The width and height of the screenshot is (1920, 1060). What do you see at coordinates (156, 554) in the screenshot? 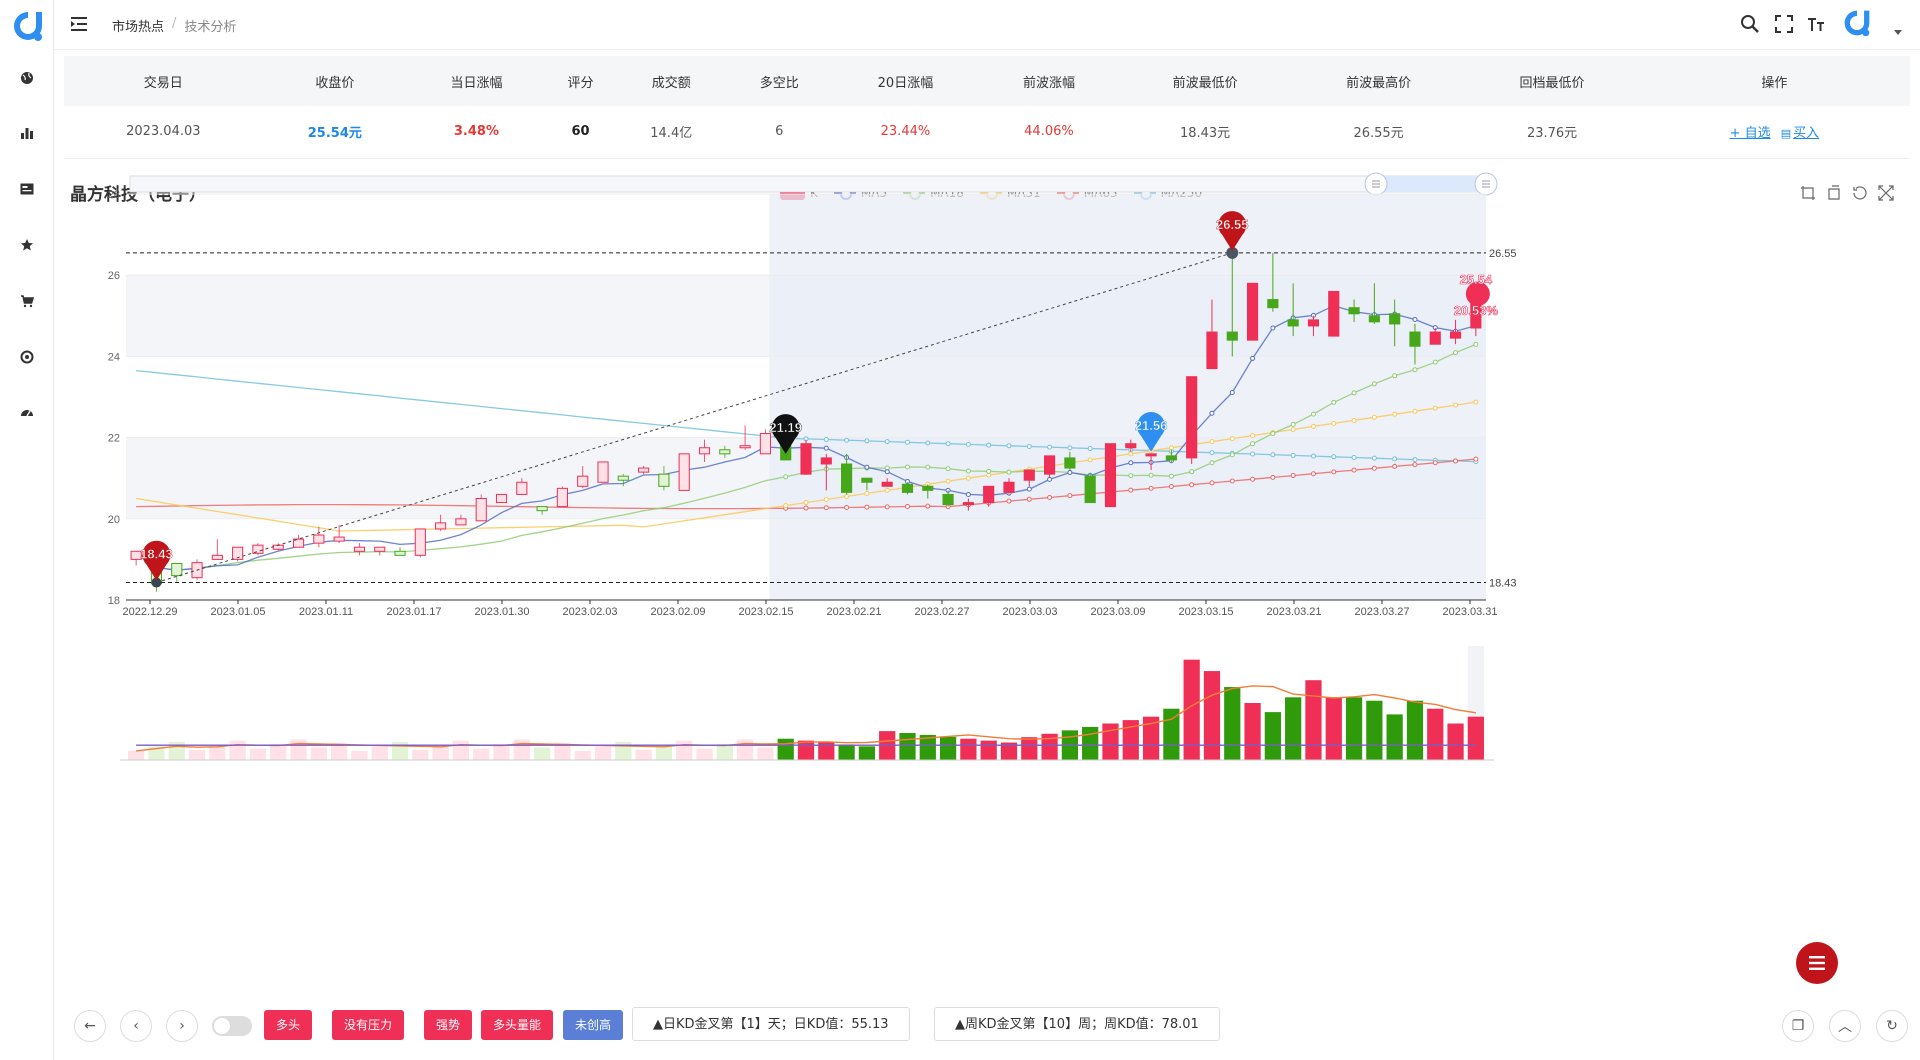
I see `low-price-pin-label: 18.43` at bounding box center [156, 554].